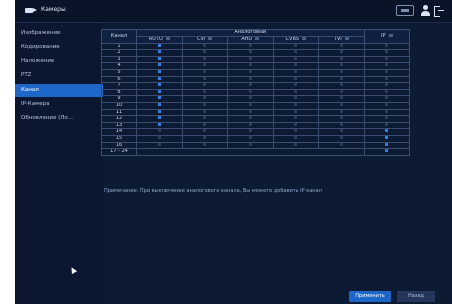  I want to click on sidebar-item-ip-camera: IP-Камера, so click(59, 104).